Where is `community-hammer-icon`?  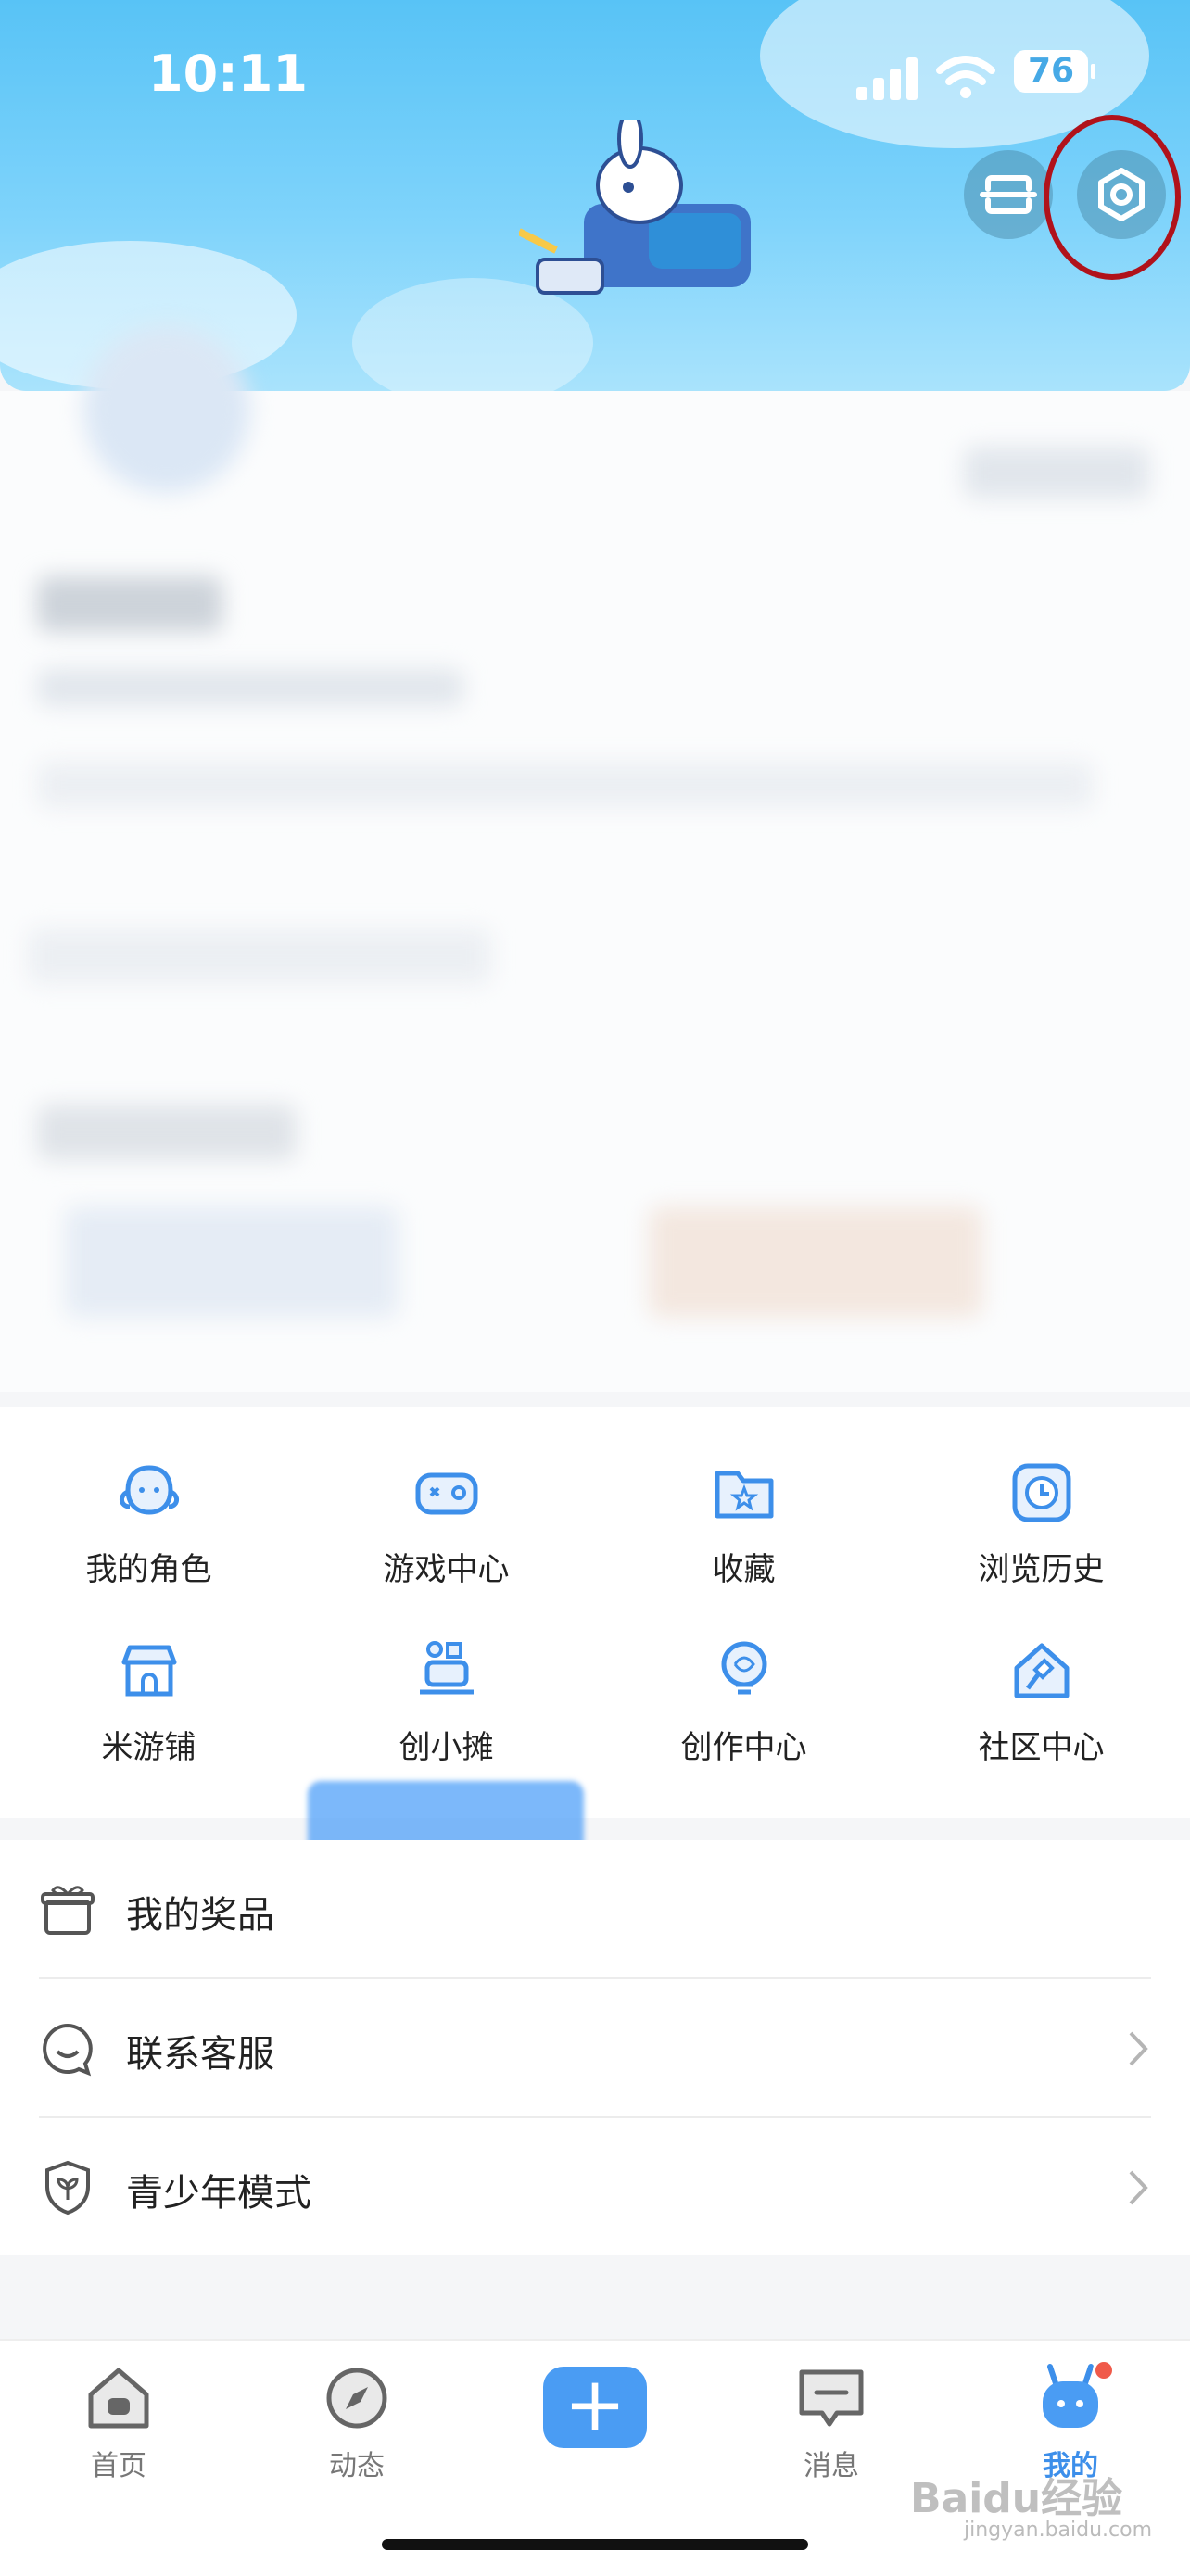
community-hammer-icon is located at coordinates (1041, 1671).